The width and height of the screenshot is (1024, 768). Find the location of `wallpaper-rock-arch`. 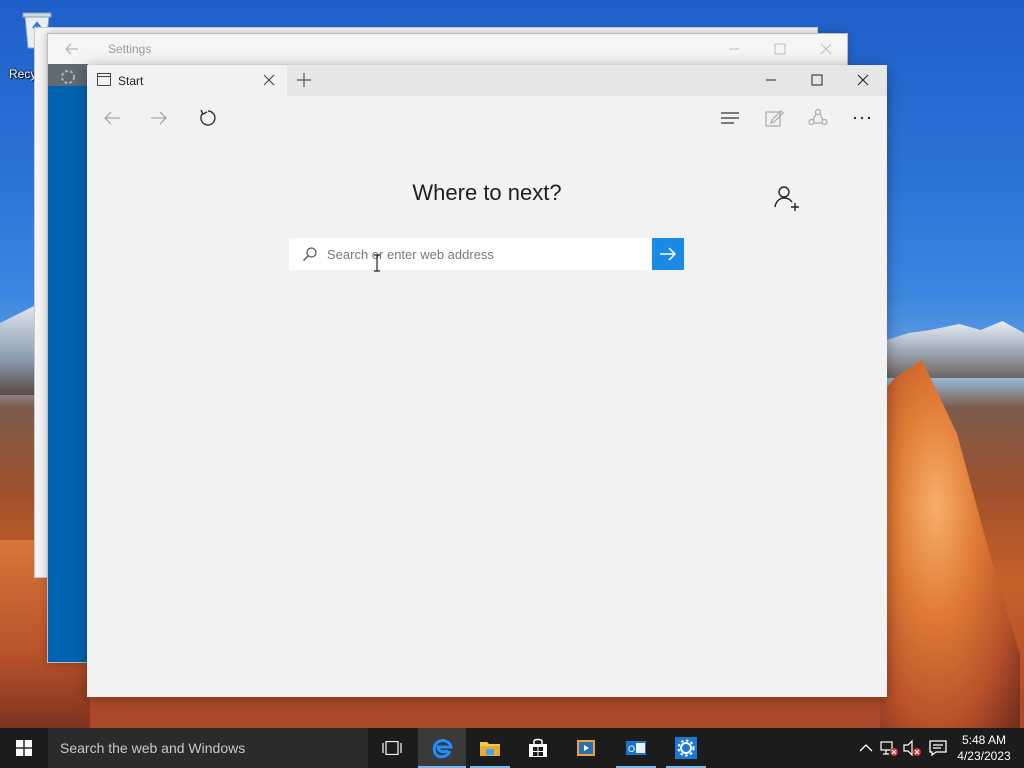

wallpaper-rock-arch is located at coordinates (950, 544).